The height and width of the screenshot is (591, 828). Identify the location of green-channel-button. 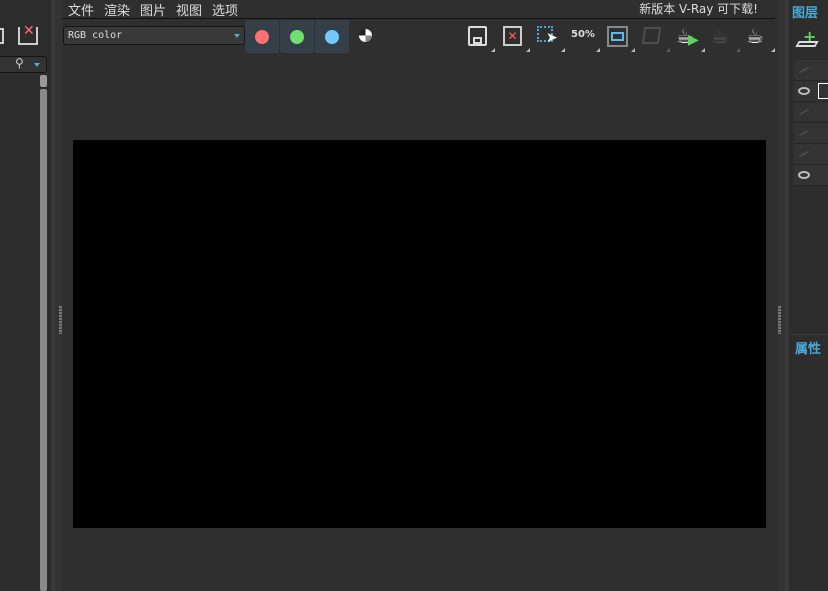
(297, 36).